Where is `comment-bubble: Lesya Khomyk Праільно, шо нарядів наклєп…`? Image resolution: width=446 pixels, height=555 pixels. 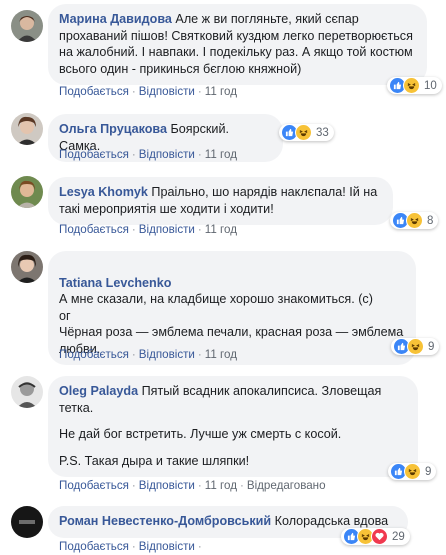 comment-bubble: Lesya Khomyk Праільно, шо нарядів наклєп… is located at coordinates (220, 201).